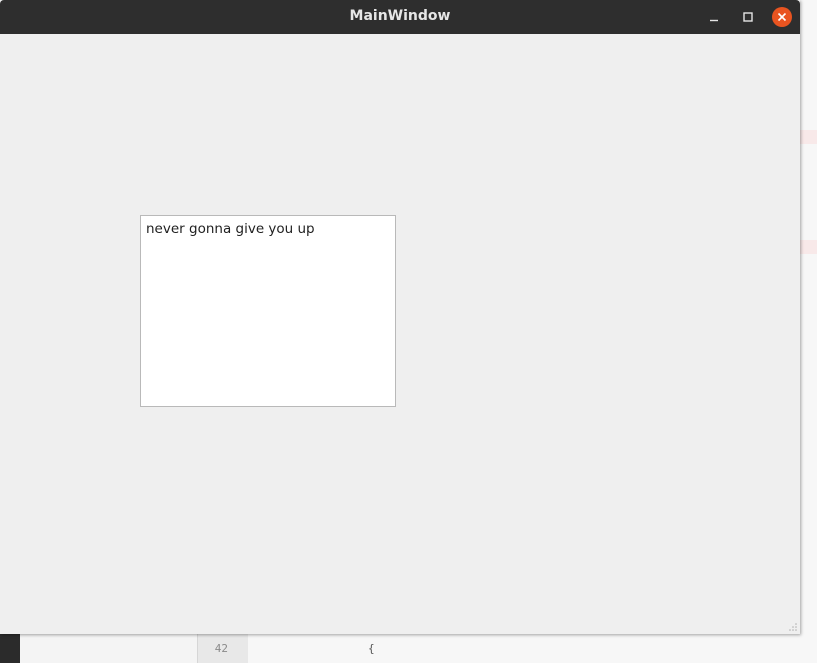 Image resolution: width=817 pixels, height=663 pixels. What do you see at coordinates (714, 17) in the screenshot?
I see `minimize-button` at bounding box center [714, 17].